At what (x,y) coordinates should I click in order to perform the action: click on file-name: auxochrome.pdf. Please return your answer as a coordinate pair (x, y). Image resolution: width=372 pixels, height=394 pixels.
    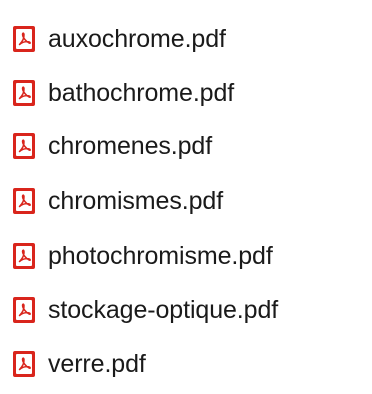
    Looking at the image, I should click on (137, 38).